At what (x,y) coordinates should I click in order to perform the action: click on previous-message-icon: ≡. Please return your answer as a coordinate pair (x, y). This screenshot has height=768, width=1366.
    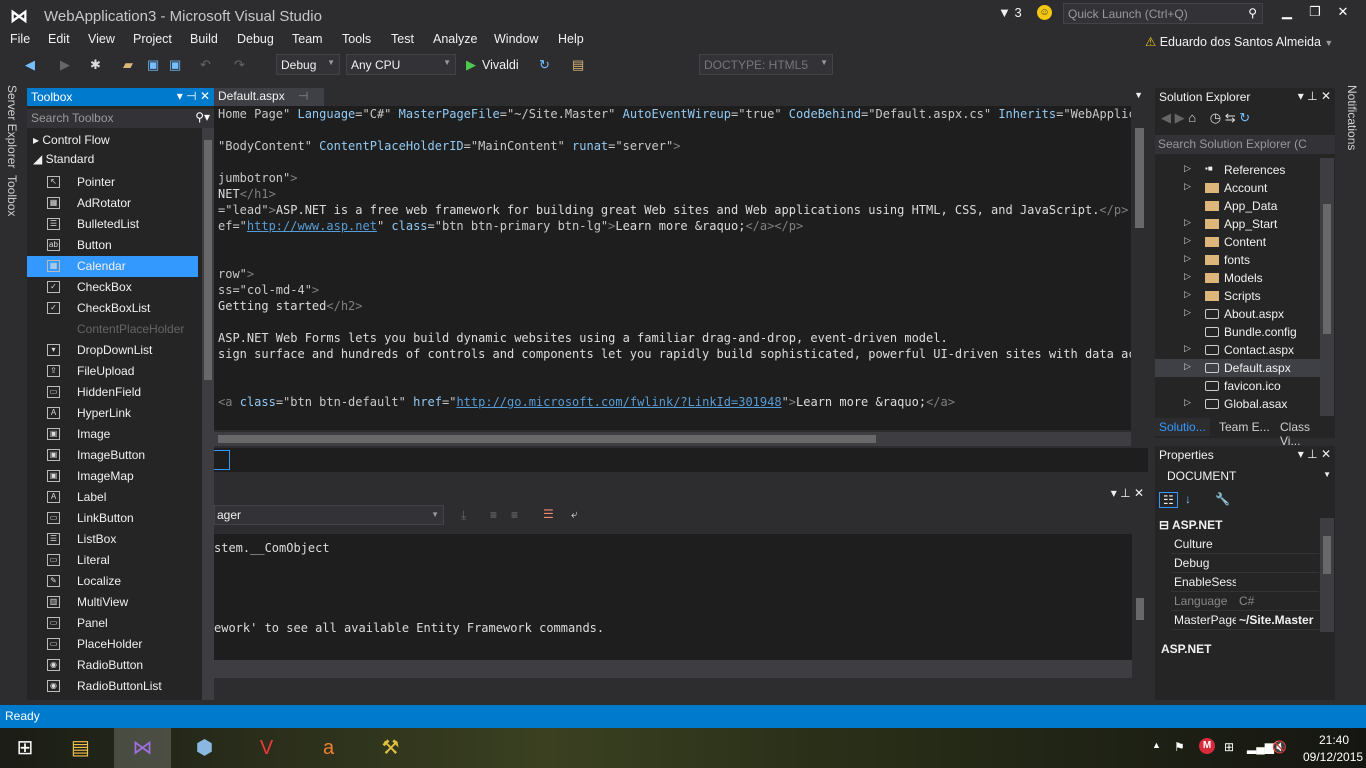
    Looking at the image, I should click on (493, 515).